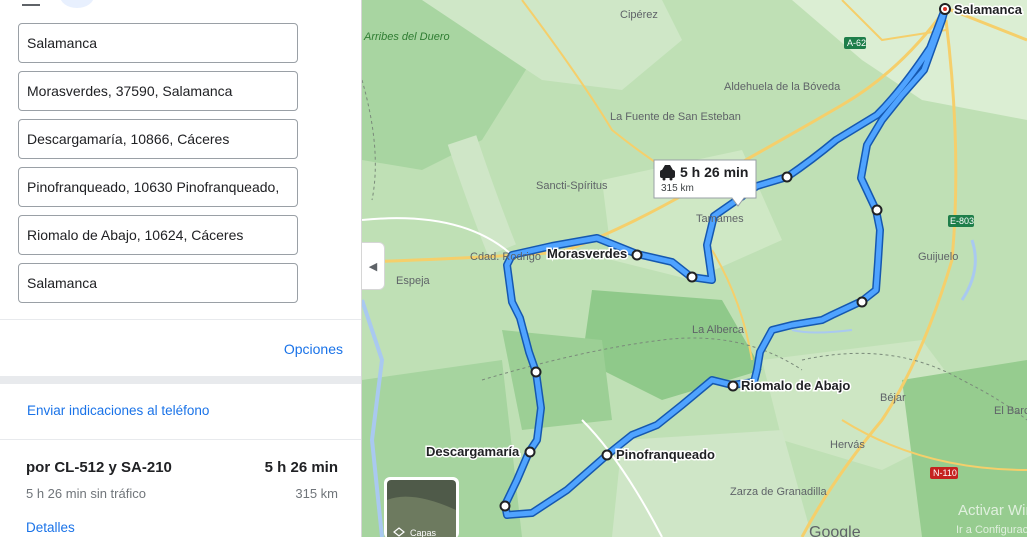  Describe the element at coordinates (118, 410) in the screenshot. I see `send-to-phone-link: Enviar indicaciones al teléfono` at that location.